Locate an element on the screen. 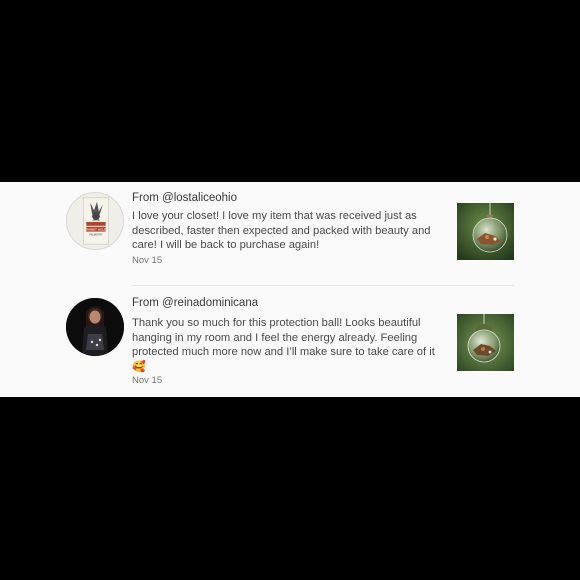 The height and width of the screenshot is (580, 580). avatar-cover-line-1: ALICE is located at coordinates (96, 220).